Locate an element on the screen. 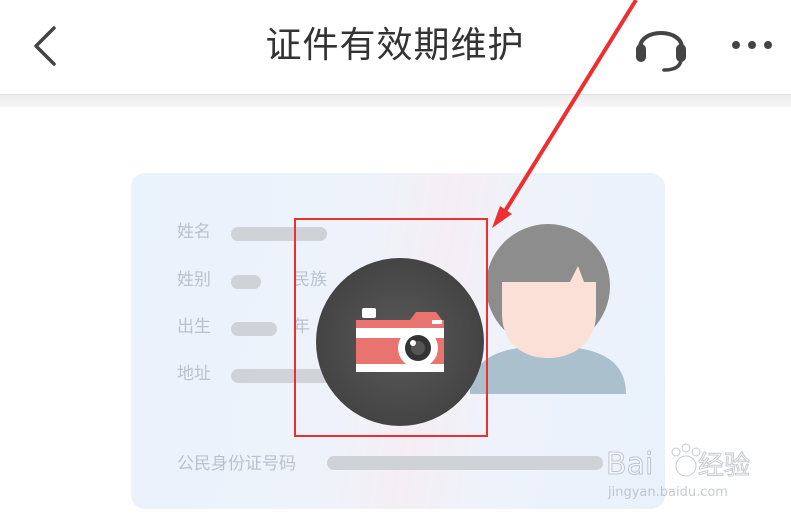  baidu-jingyan-watermark: Bai 经验 jingyan.baidu.com is located at coordinates (678, 471).